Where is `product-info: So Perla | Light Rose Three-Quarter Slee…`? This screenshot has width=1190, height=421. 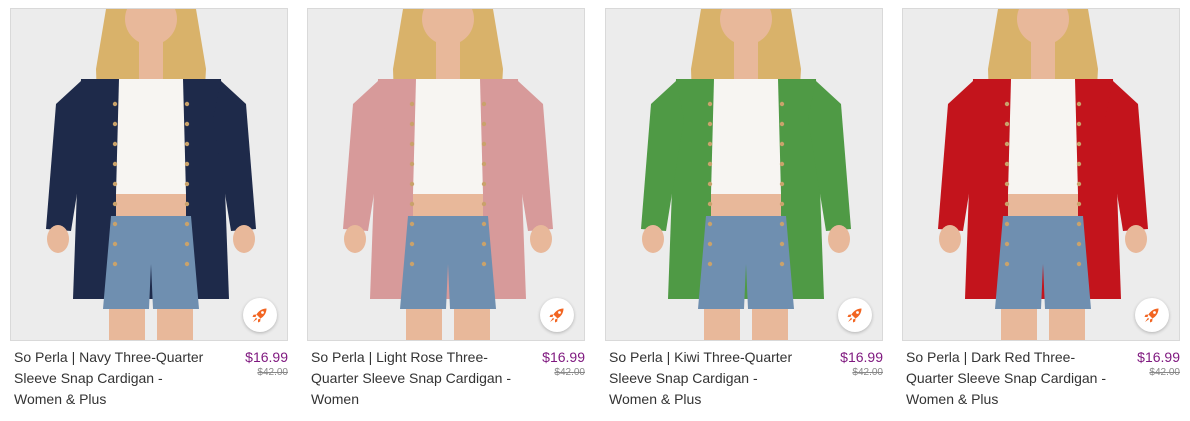 product-info: So Perla | Light Rose Three-Quarter Slee… is located at coordinates (446, 376).